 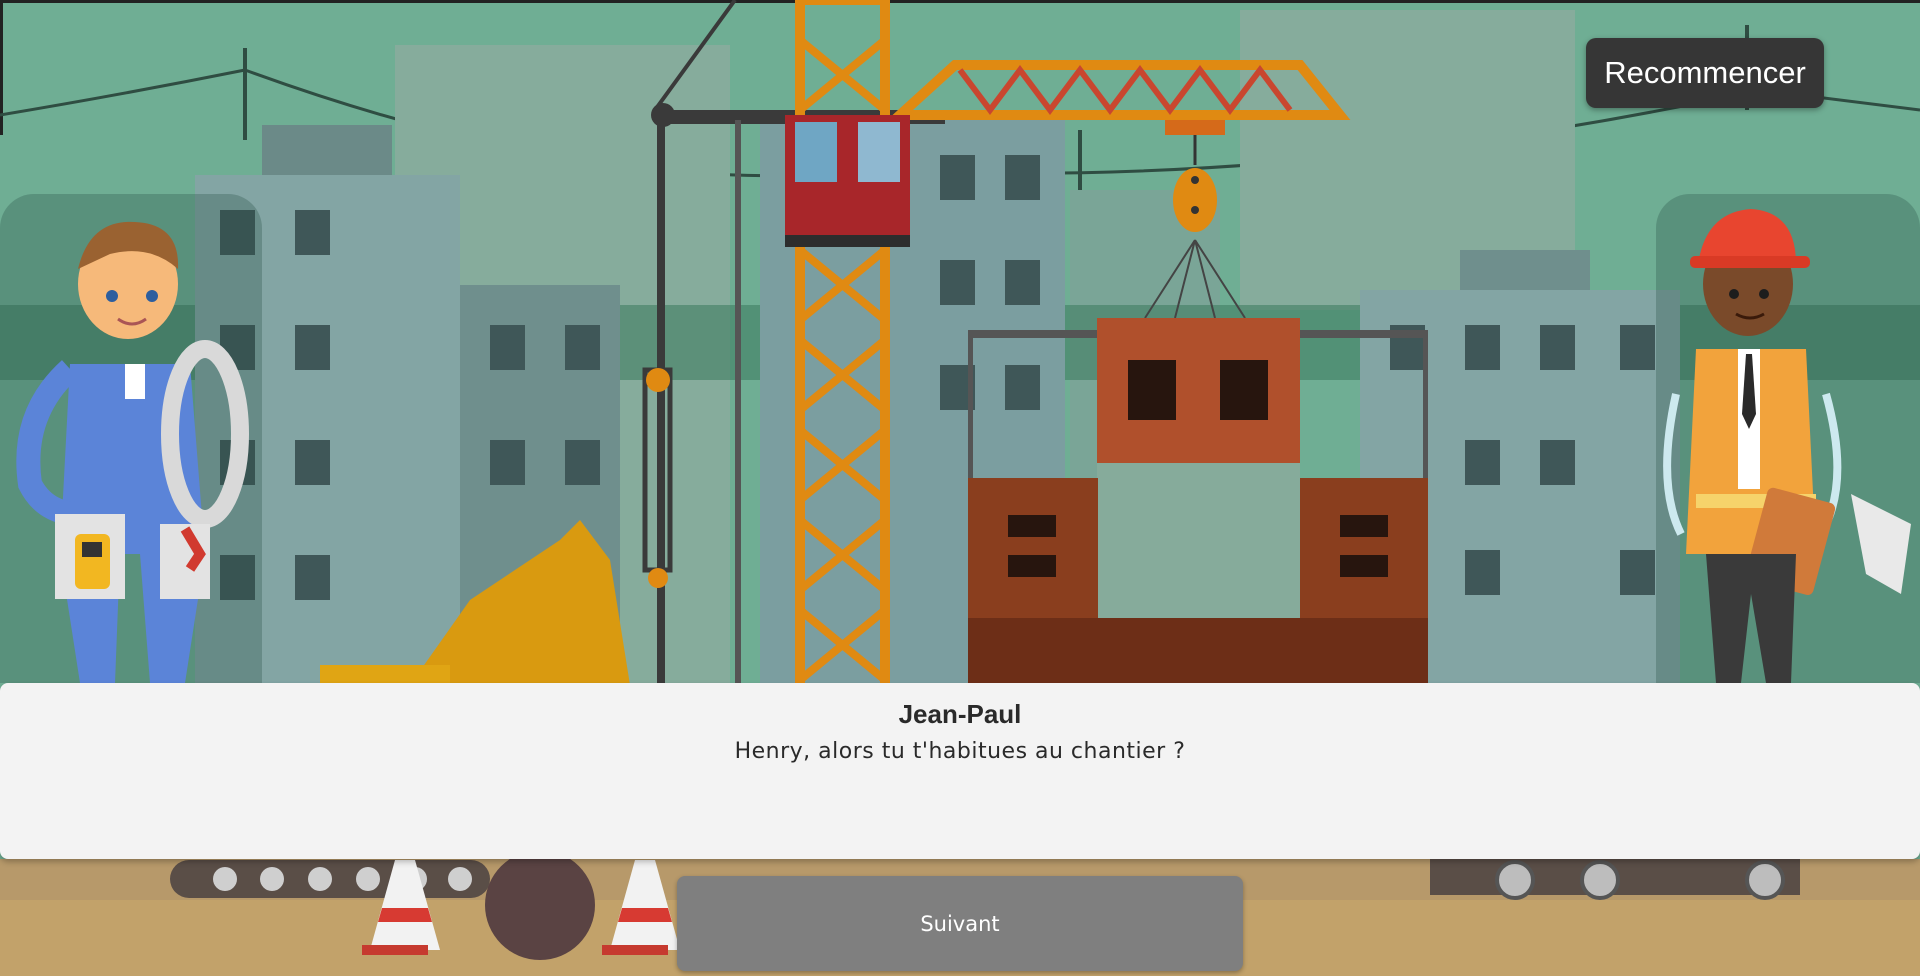 What do you see at coordinates (960, 923) in the screenshot?
I see `next-button: Suivant` at bounding box center [960, 923].